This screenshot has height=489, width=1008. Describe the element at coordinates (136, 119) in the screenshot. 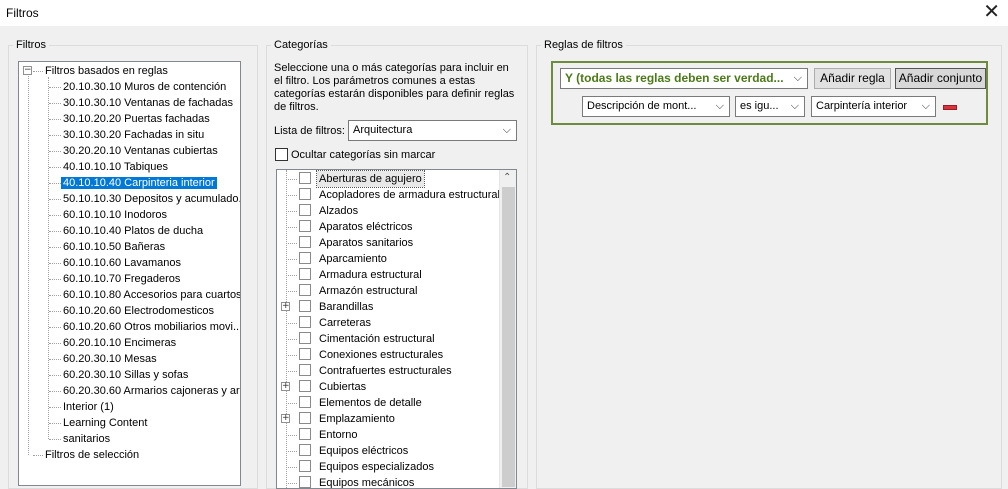

I see `tree-filter-item: 30.10.20.20 Puertas fachadas` at that location.